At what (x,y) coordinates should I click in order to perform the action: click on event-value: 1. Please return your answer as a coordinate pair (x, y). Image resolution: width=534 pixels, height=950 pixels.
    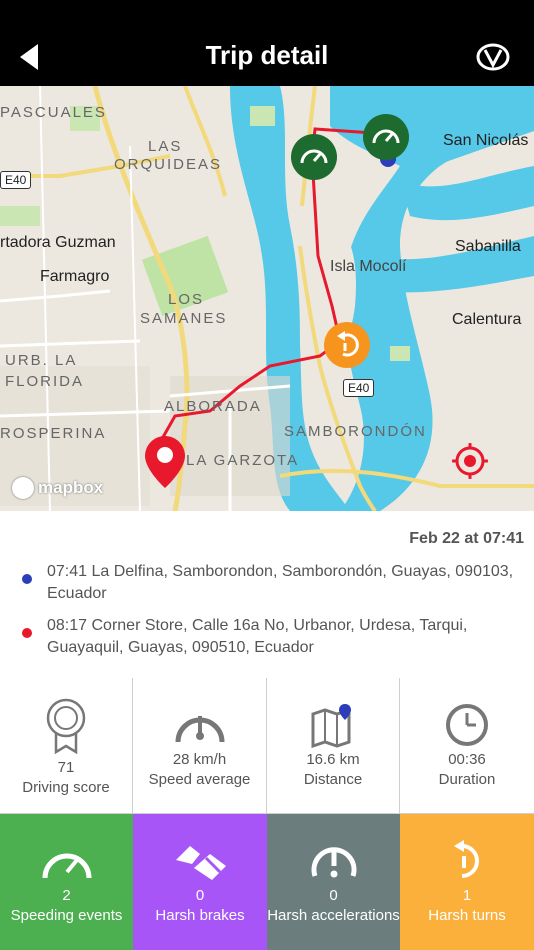
    Looking at the image, I should click on (467, 895).